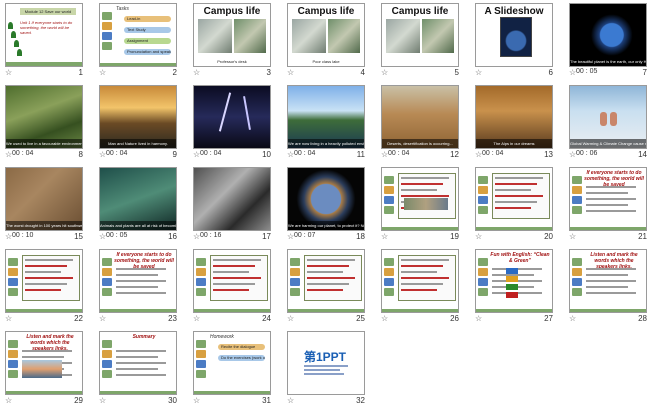 Image resolution: width=660 pixels, height=412 pixels. I want to click on task-pill: Text Study, so click(147, 30).